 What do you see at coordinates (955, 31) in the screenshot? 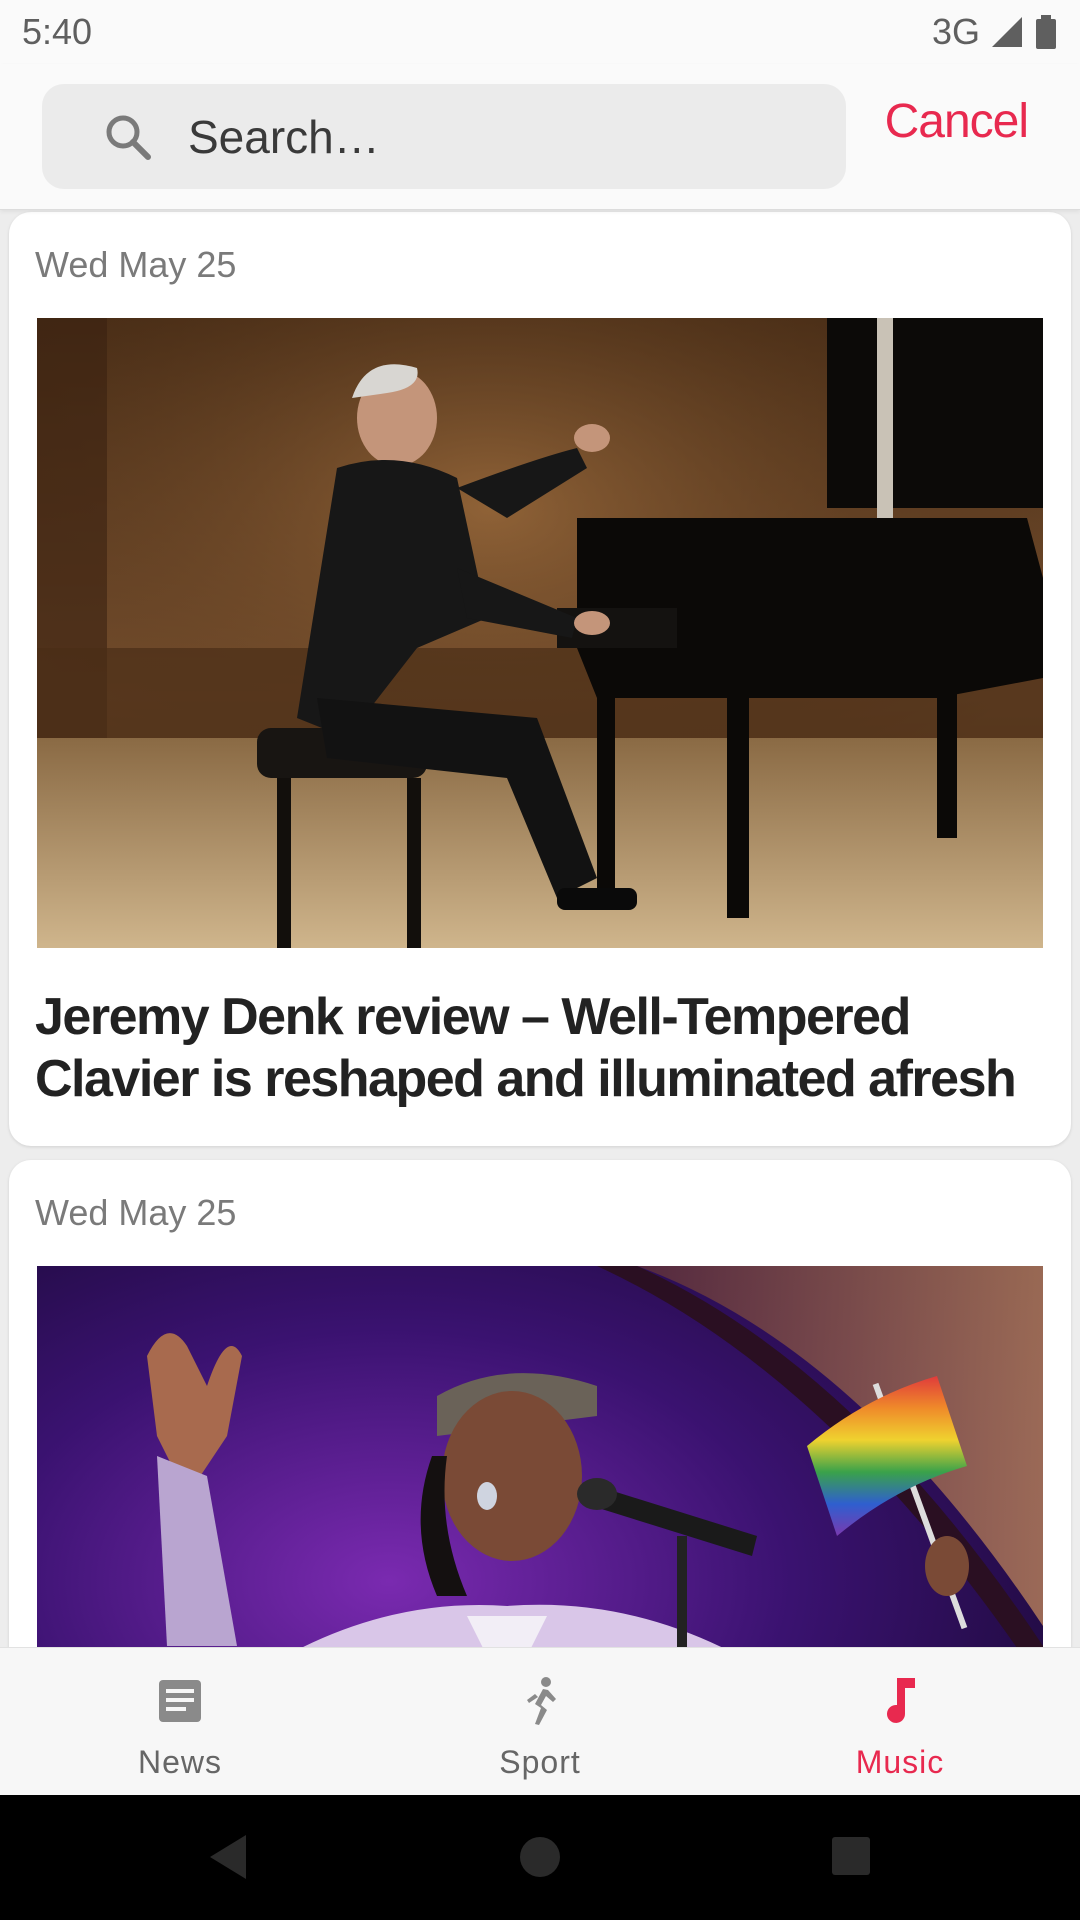
I see `network-type: 3G` at bounding box center [955, 31].